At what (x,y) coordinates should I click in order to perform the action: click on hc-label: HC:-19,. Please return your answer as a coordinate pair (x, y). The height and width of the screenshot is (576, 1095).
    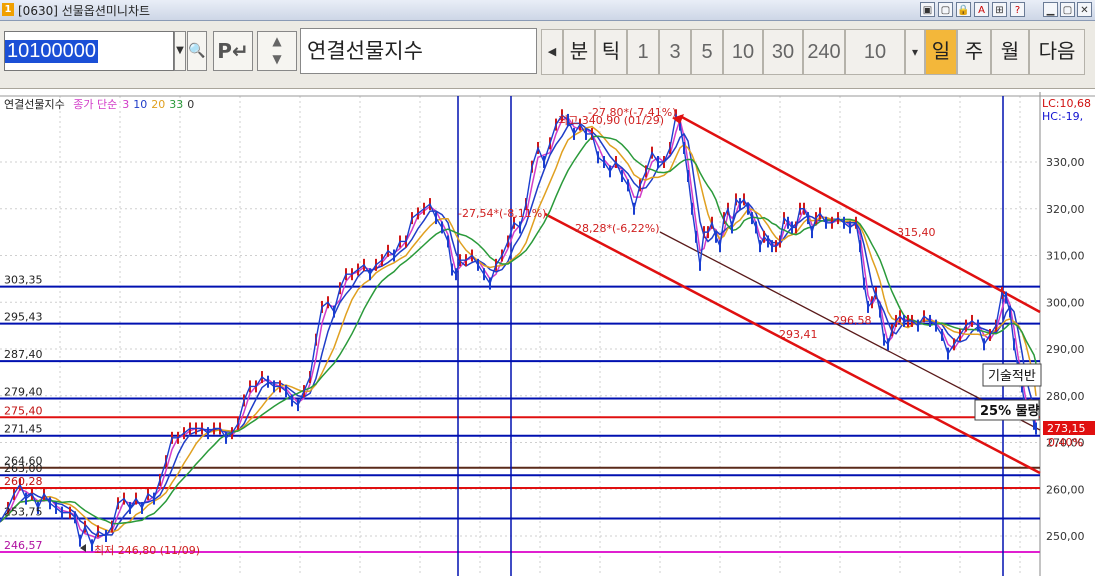
    Looking at the image, I should click on (1062, 116).